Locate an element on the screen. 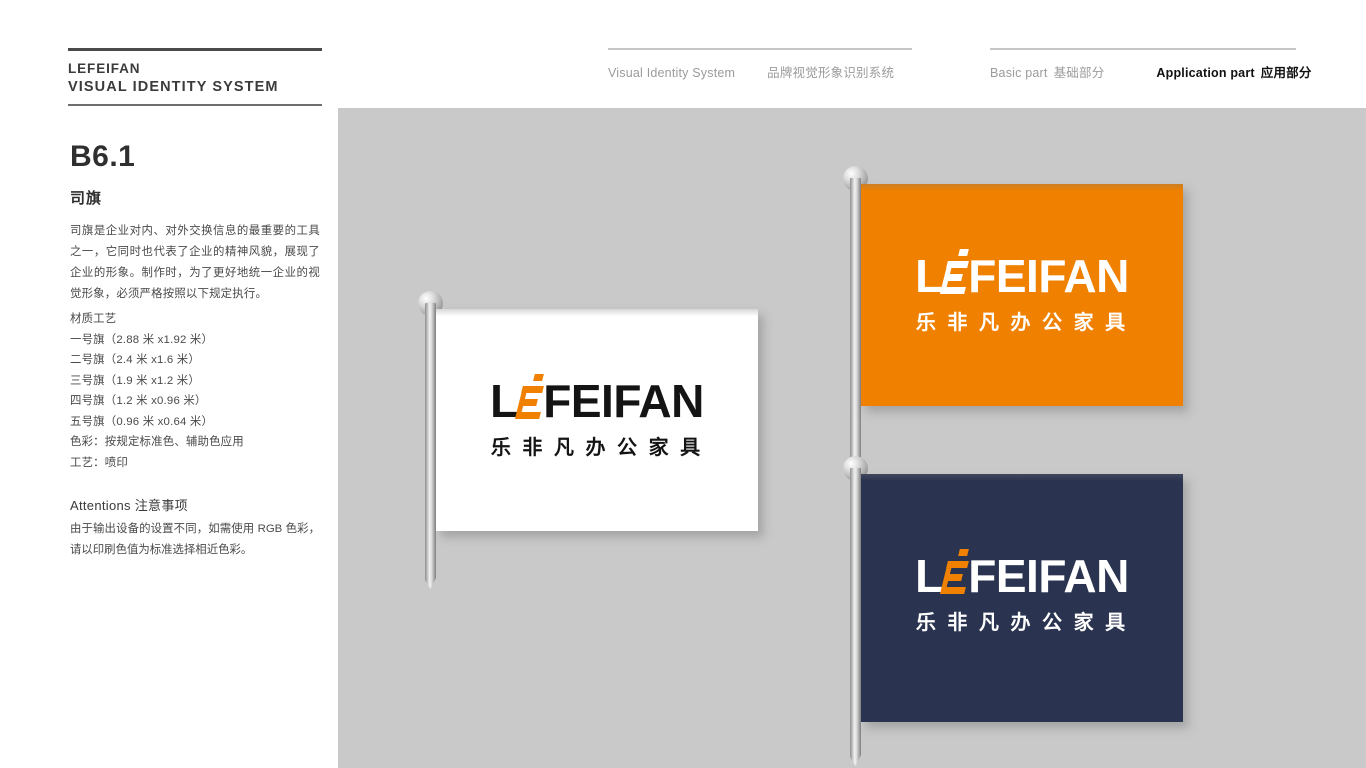 The image size is (1366, 768). header-rule-bottom is located at coordinates (195, 105).